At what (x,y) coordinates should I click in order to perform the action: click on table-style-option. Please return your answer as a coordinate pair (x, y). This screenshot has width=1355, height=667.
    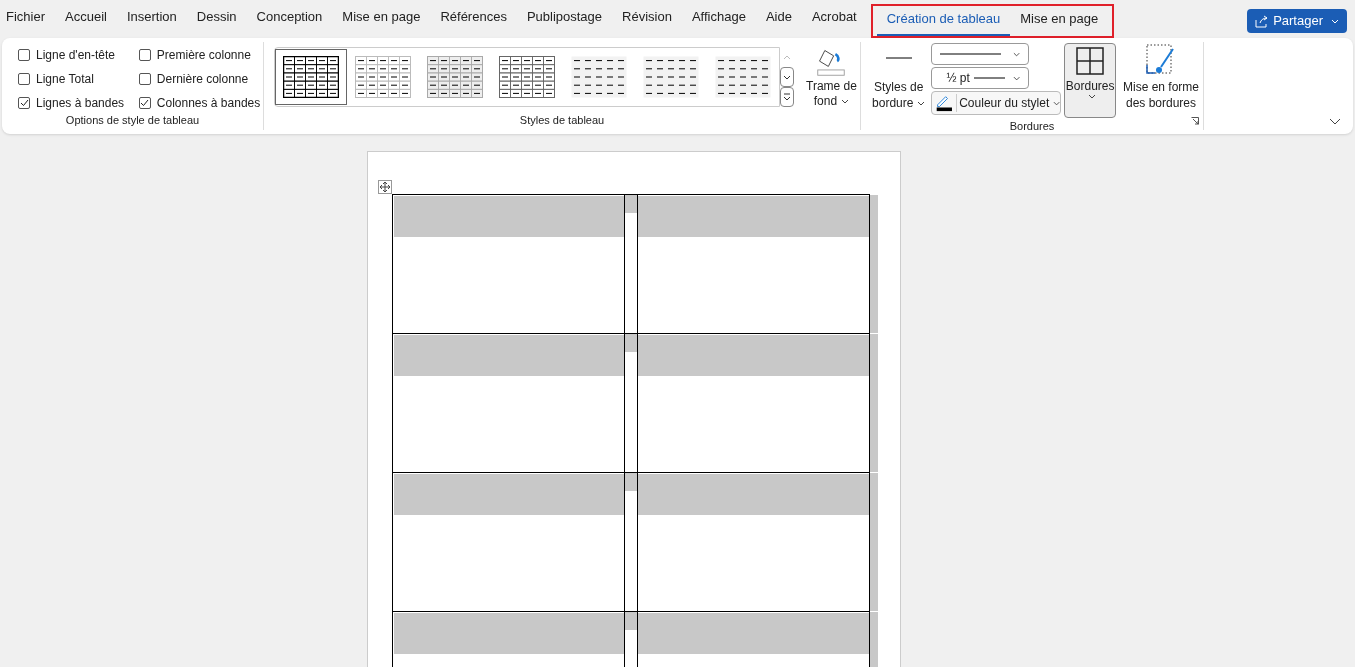
    Looking at the image, I should click on (311, 77).